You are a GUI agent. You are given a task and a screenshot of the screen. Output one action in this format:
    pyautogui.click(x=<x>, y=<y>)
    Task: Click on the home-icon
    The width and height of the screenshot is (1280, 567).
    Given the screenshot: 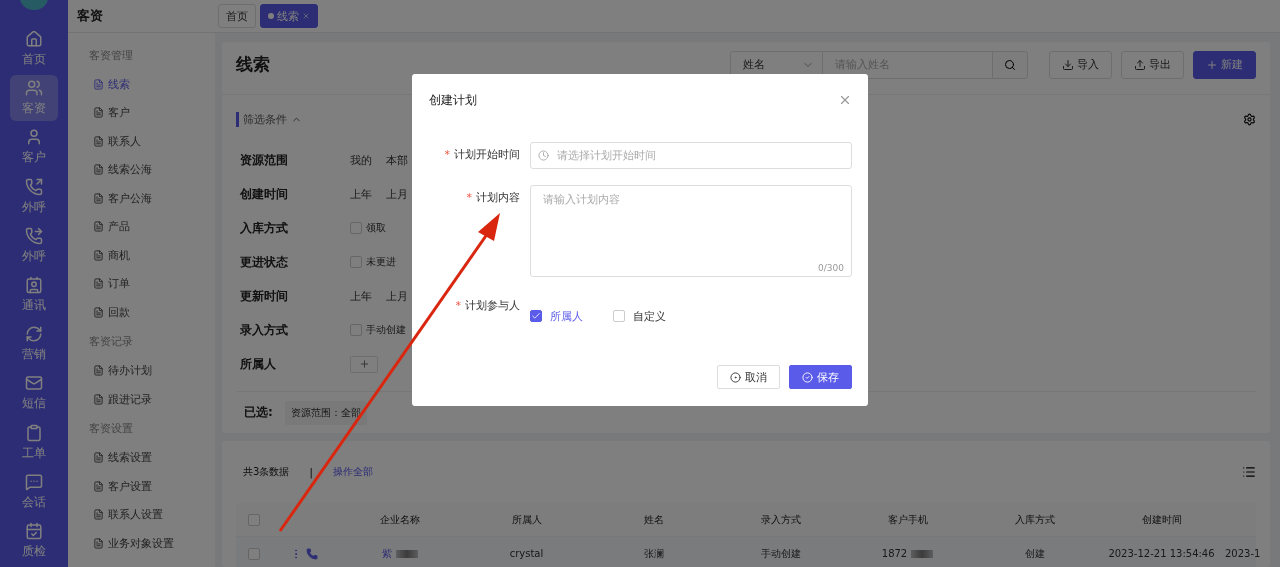 What is the action you would take?
    pyautogui.click(x=34, y=39)
    